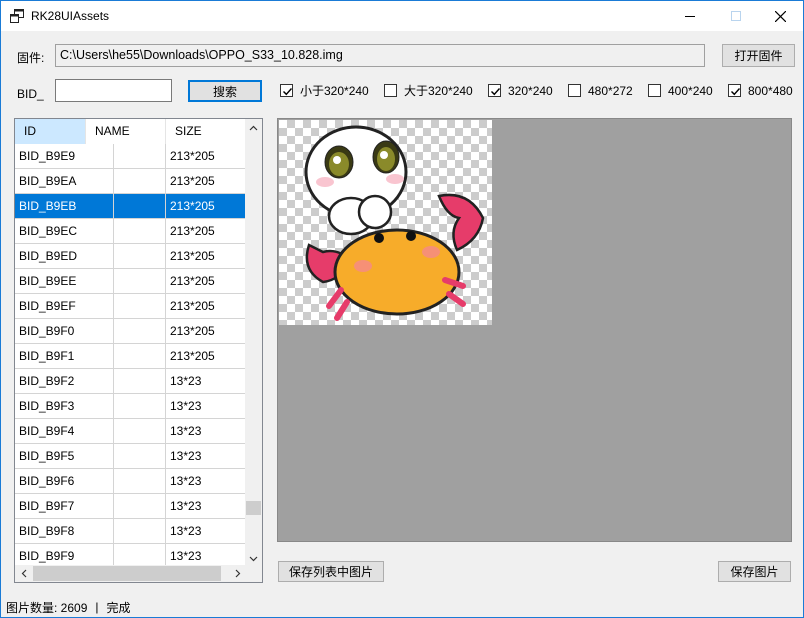 The image size is (804, 618). I want to click on bid-search-input, so click(113, 90).